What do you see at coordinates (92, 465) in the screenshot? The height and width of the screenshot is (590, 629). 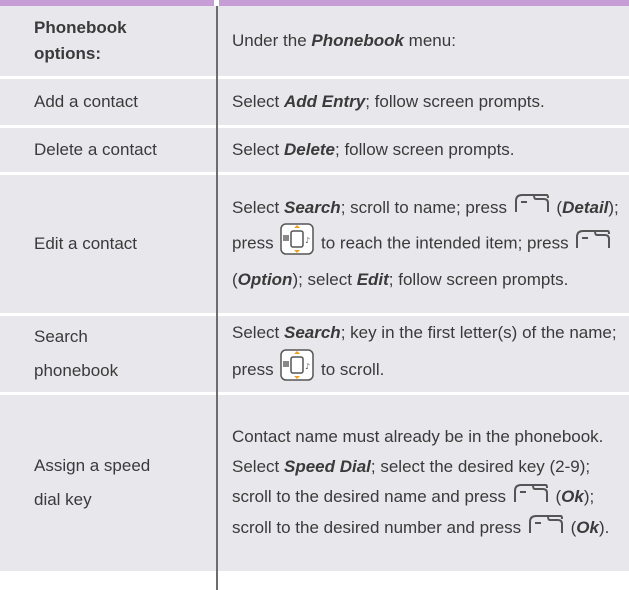 I see `option-text: Assign a speed` at bounding box center [92, 465].